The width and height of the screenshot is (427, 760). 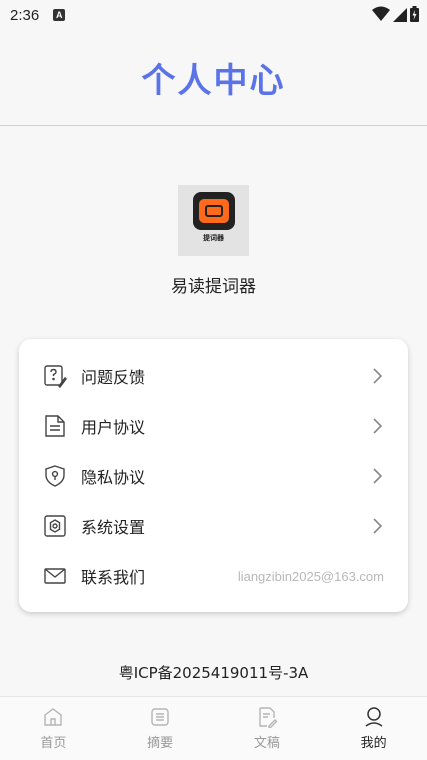 I want to click on bottom-tab-bar: 首页 摘要 文稿 我的, so click(x=213, y=728).